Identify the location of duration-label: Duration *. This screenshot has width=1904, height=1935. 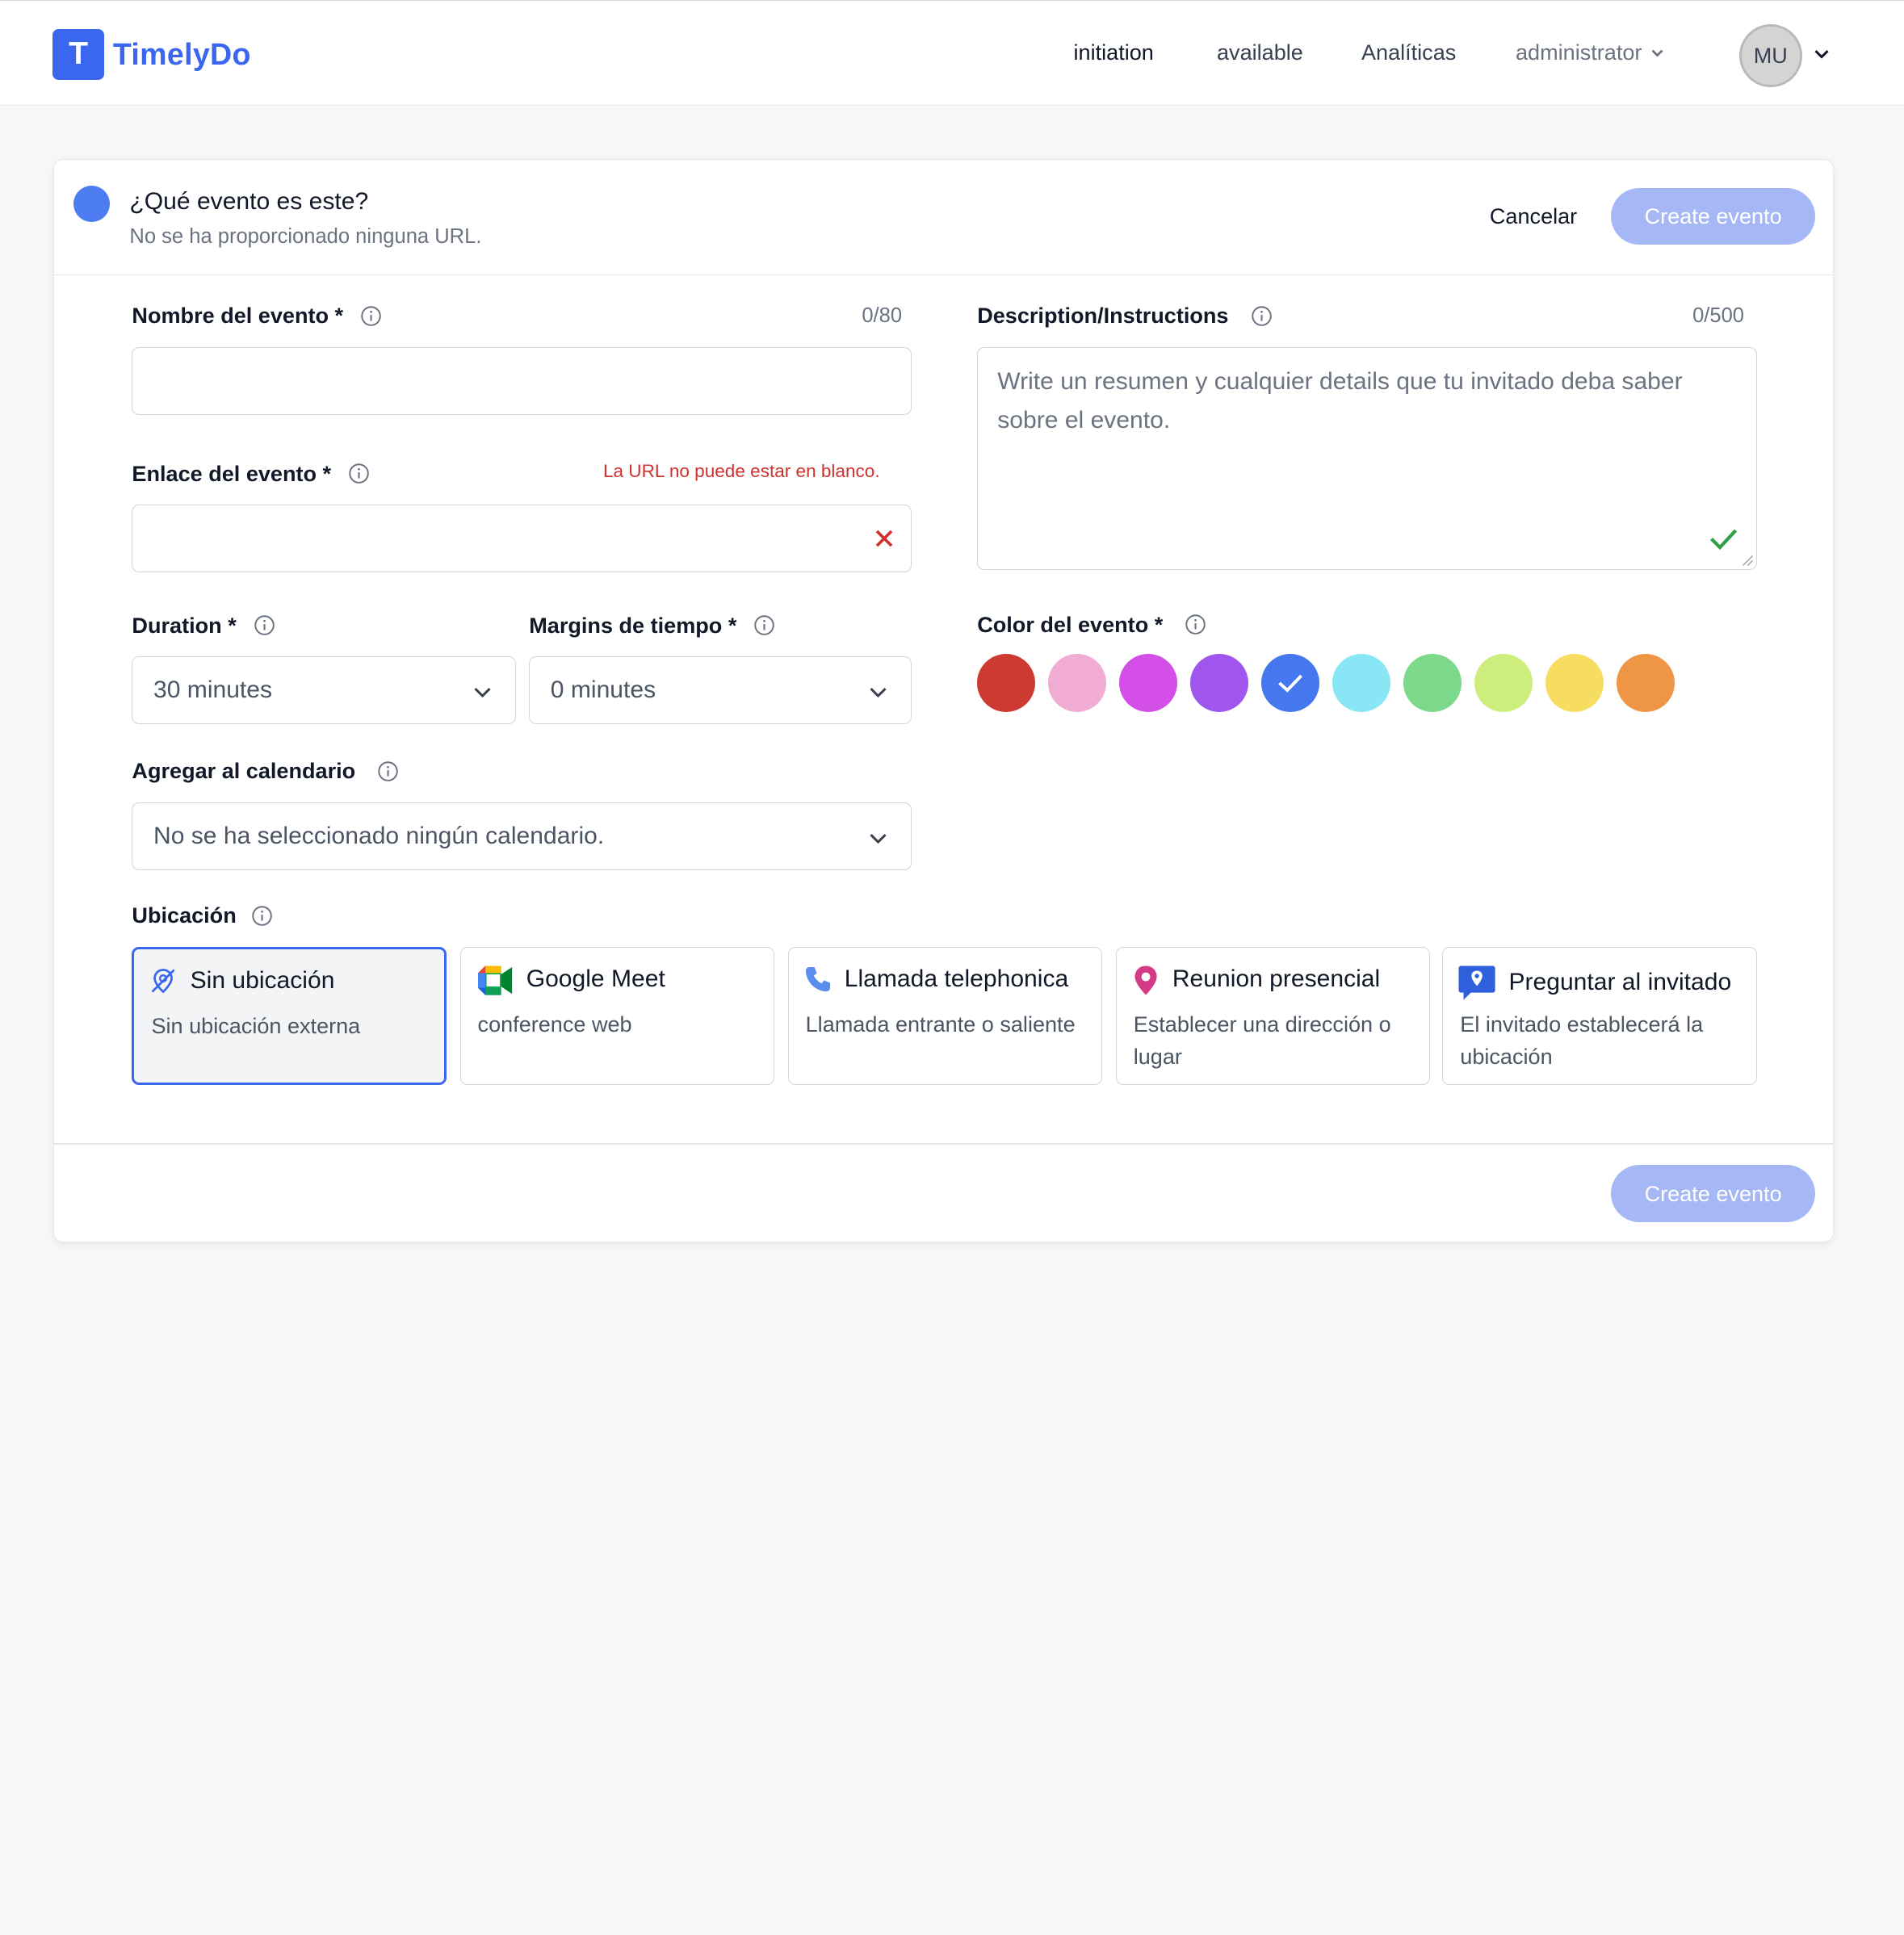
(203, 626).